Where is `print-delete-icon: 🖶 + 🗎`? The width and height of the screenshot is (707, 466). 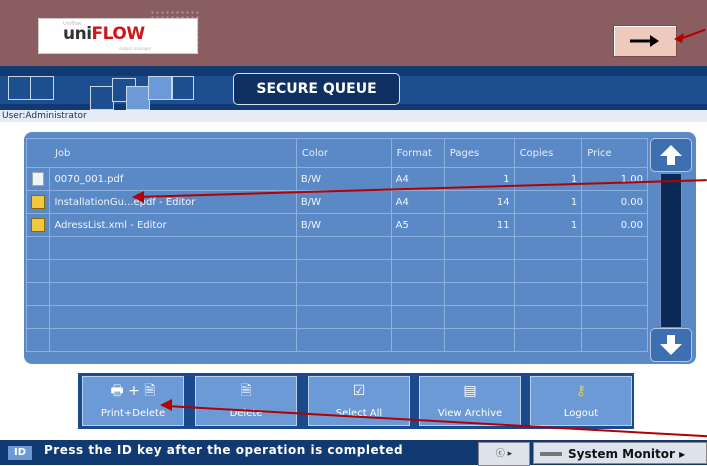 print-delete-icon: 🖶 + 🗎 is located at coordinates (133, 391).